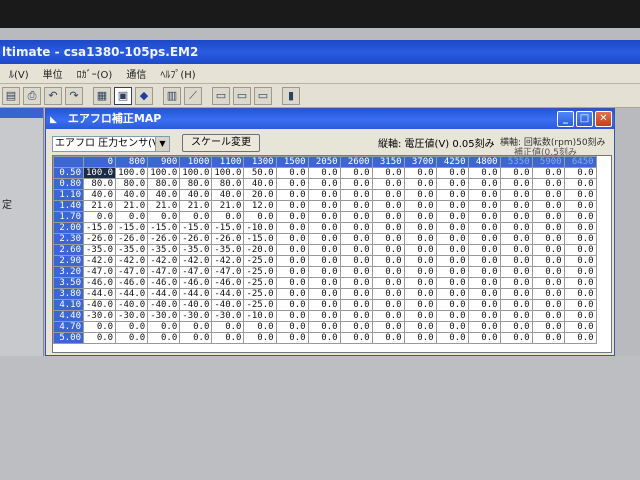  What do you see at coordinates (164, 294) in the screenshot?
I see `map-cell: -44.0` at bounding box center [164, 294].